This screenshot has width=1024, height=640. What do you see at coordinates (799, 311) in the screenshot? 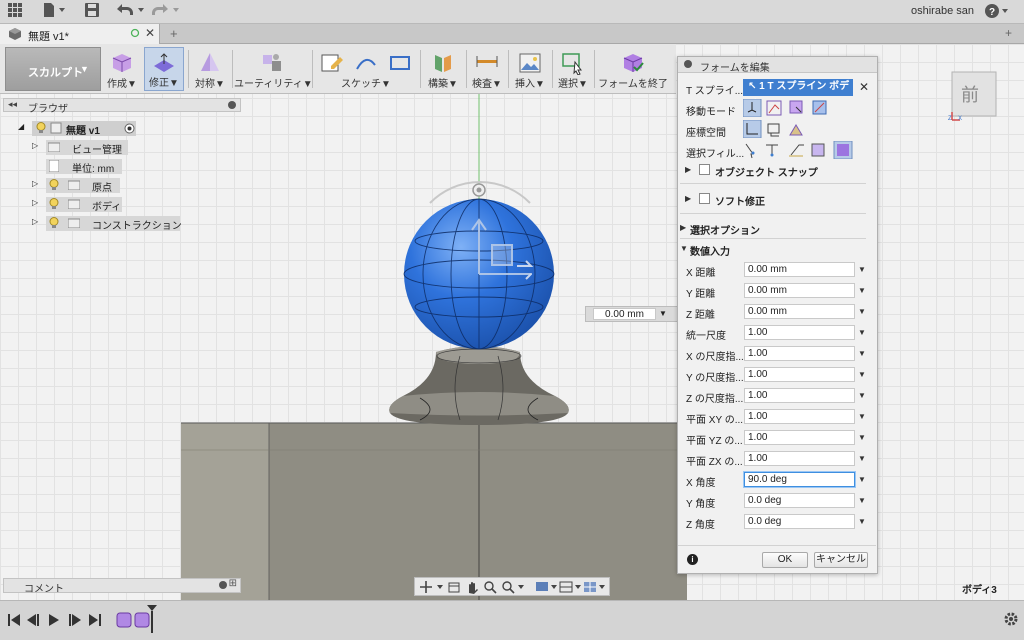
I see `z-distance-input: 0.00 mm` at bounding box center [799, 311].